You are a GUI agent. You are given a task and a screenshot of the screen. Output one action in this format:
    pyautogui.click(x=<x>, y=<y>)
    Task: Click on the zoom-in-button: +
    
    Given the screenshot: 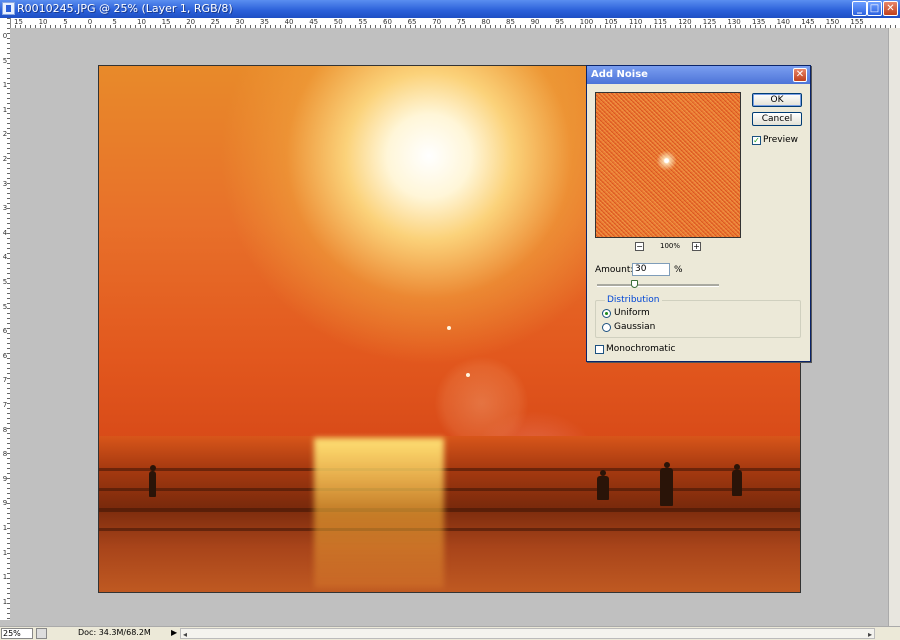 What is the action you would take?
    pyautogui.click(x=696, y=246)
    